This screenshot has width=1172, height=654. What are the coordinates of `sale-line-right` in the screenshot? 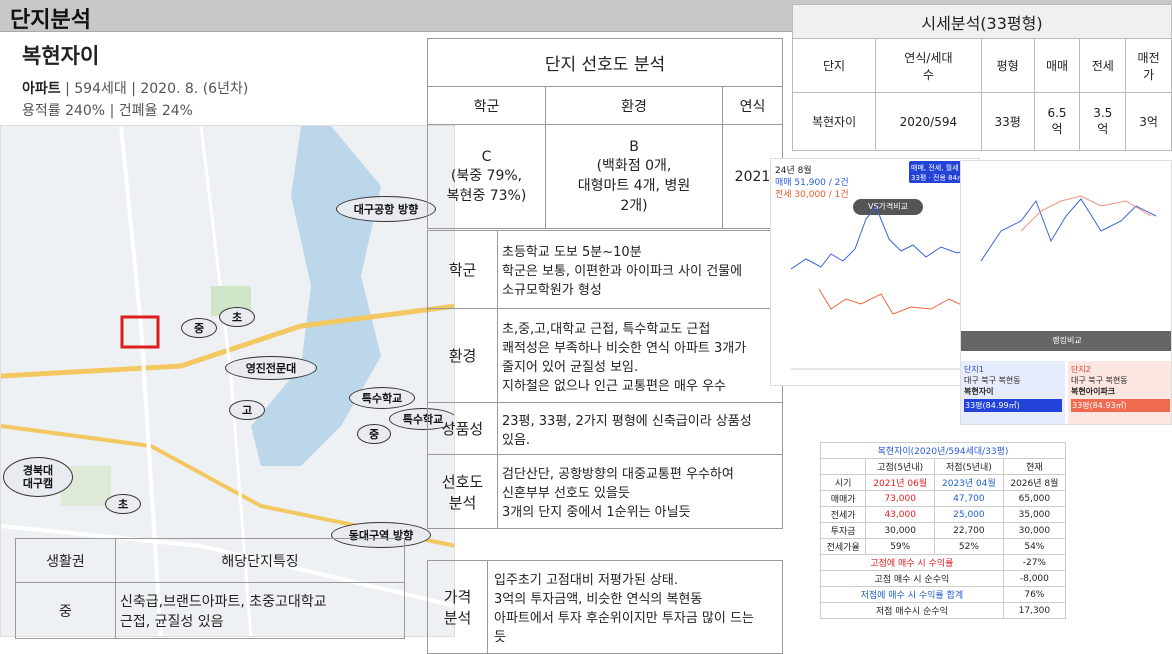 It's located at (1068, 230).